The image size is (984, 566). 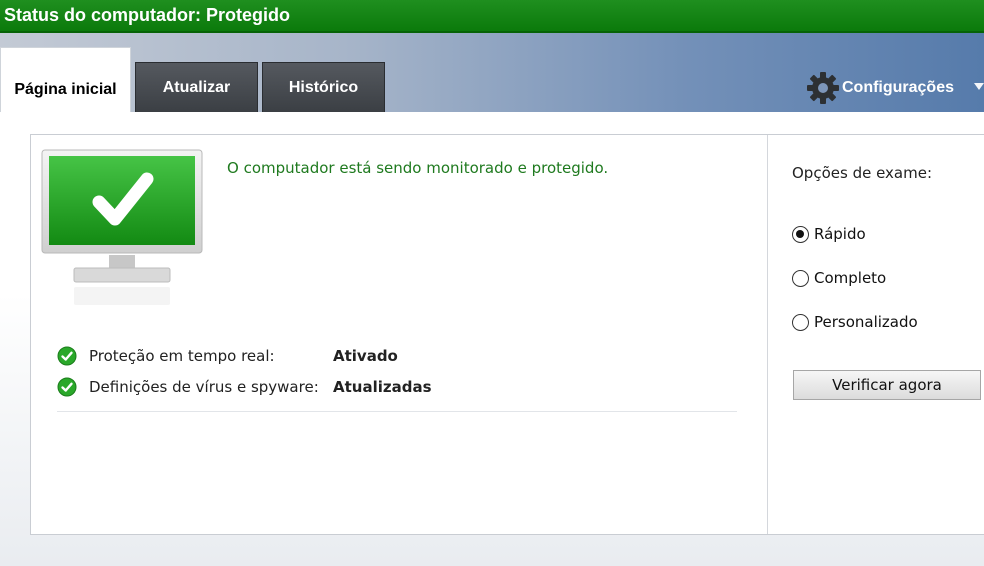 I want to click on status-value: Atualizadas, so click(x=382, y=387).